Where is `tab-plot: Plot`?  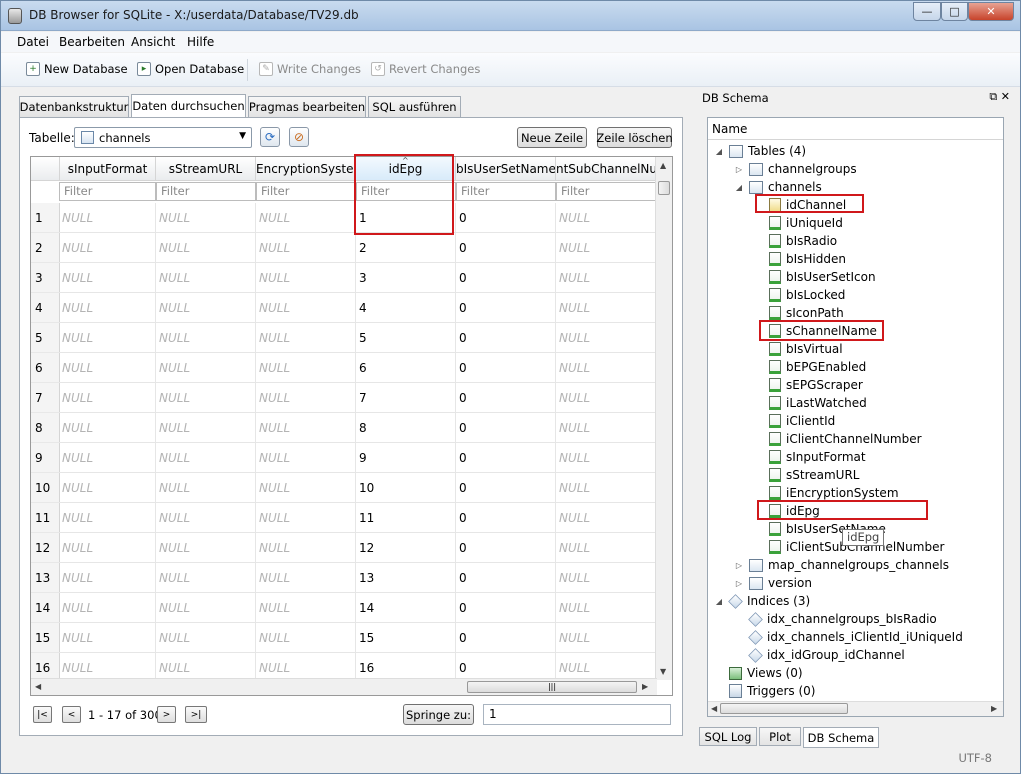 tab-plot: Plot is located at coordinates (780, 736).